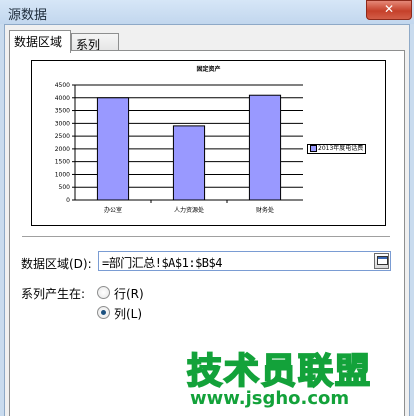  What do you see at coordinates (341, 148) in the screenshot?
I see `legend-label: 2013年度电话费` at bounding box center [341, 148].